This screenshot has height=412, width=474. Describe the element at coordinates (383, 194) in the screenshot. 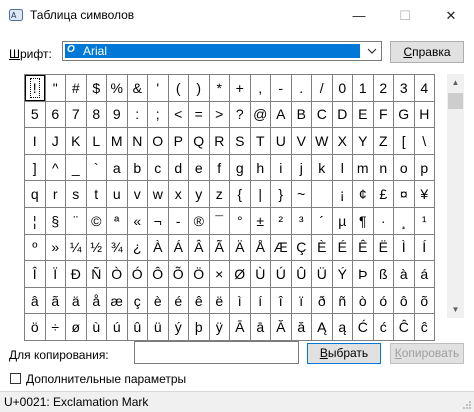

I see `char-cell: £` at that location.